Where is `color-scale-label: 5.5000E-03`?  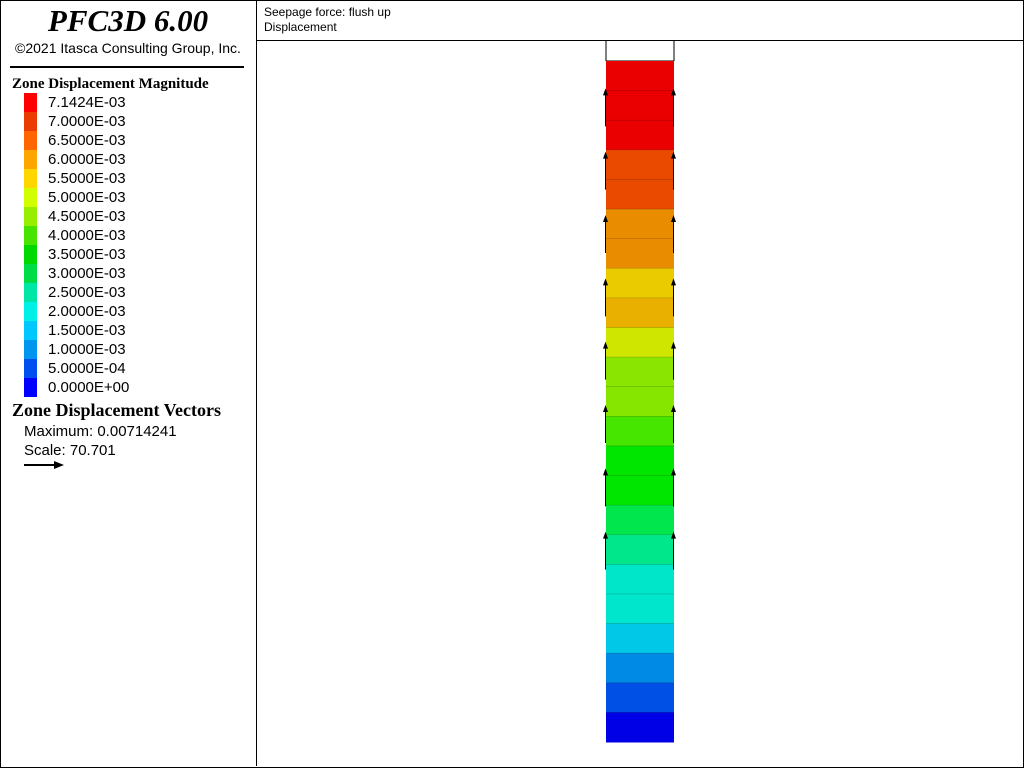 color-scale-label: 5.5000E-03 is located at coordinates (87, 178).